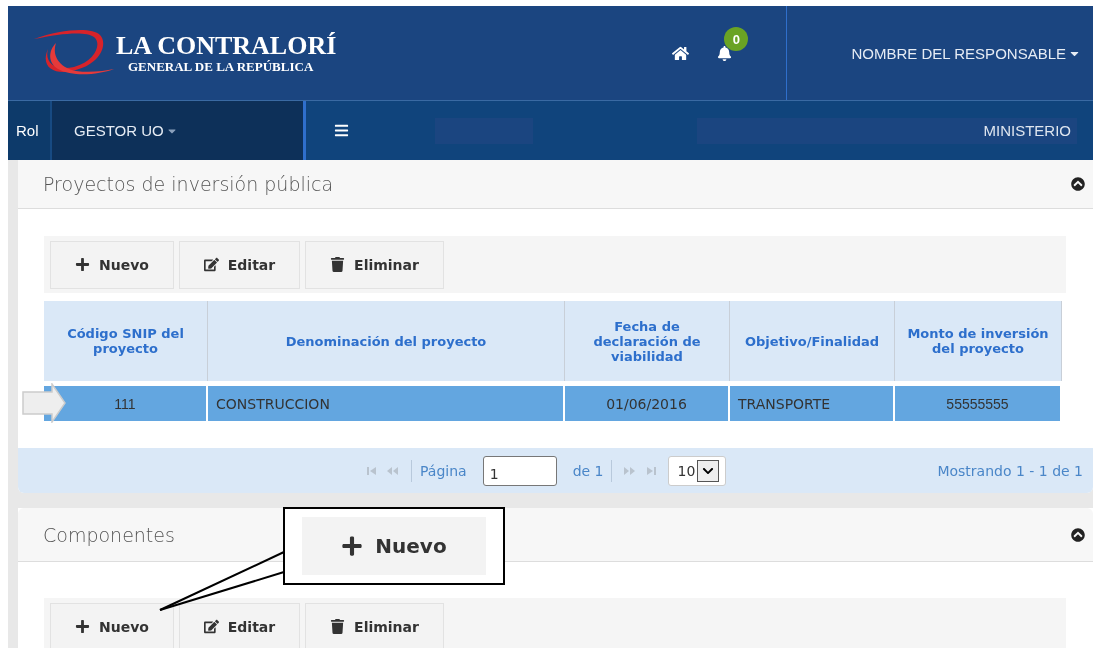 This screenshot has height=648, width=1093. What do you see at coordinates (697, 470) in the screenshot?
I see `page-size-select: 10` at bounding box center [697, 470].